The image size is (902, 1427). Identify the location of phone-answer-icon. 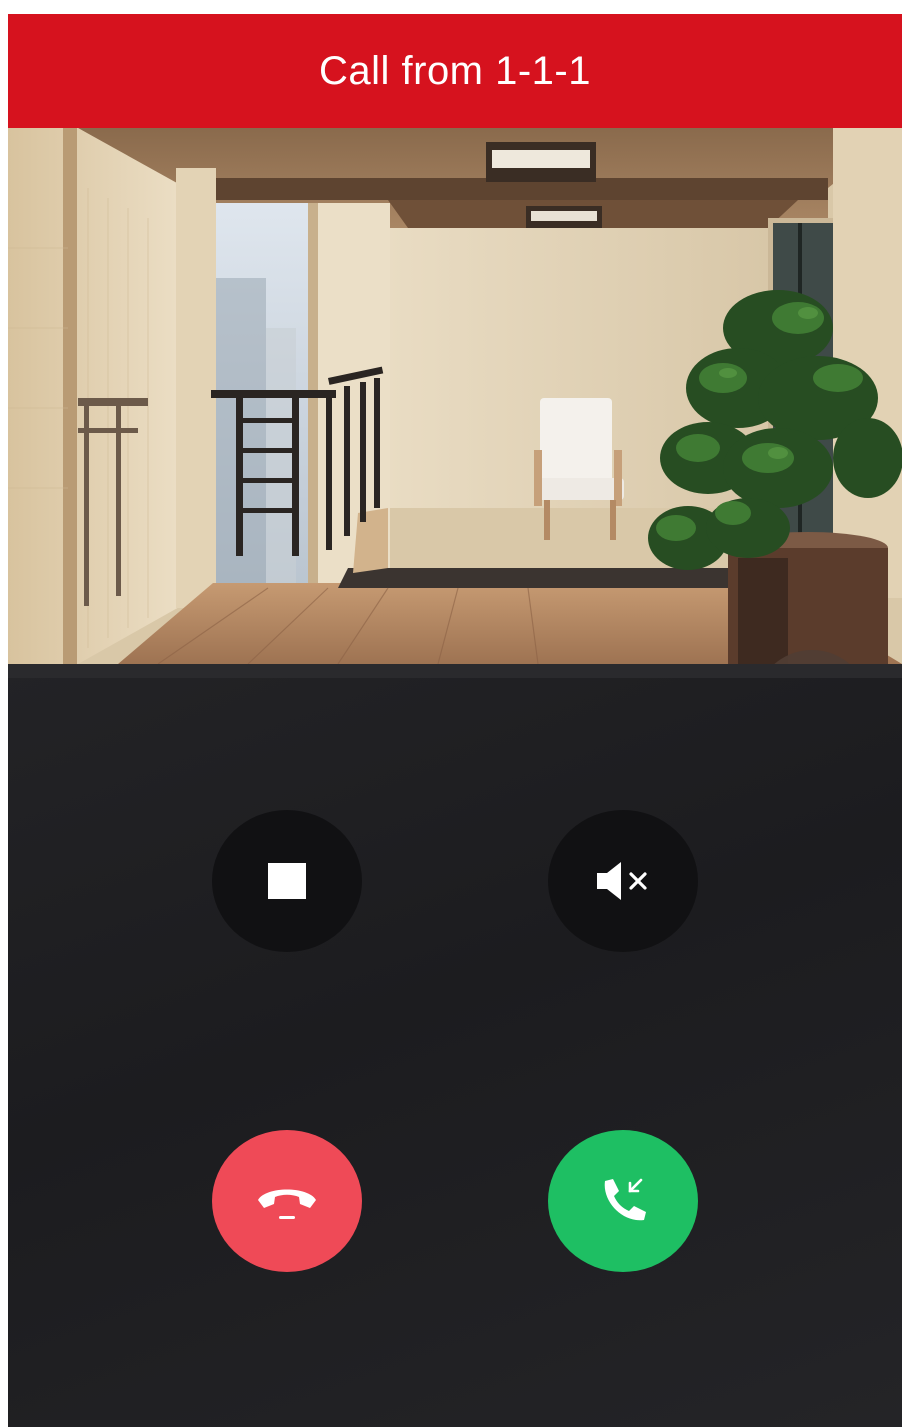
(625, 1199).